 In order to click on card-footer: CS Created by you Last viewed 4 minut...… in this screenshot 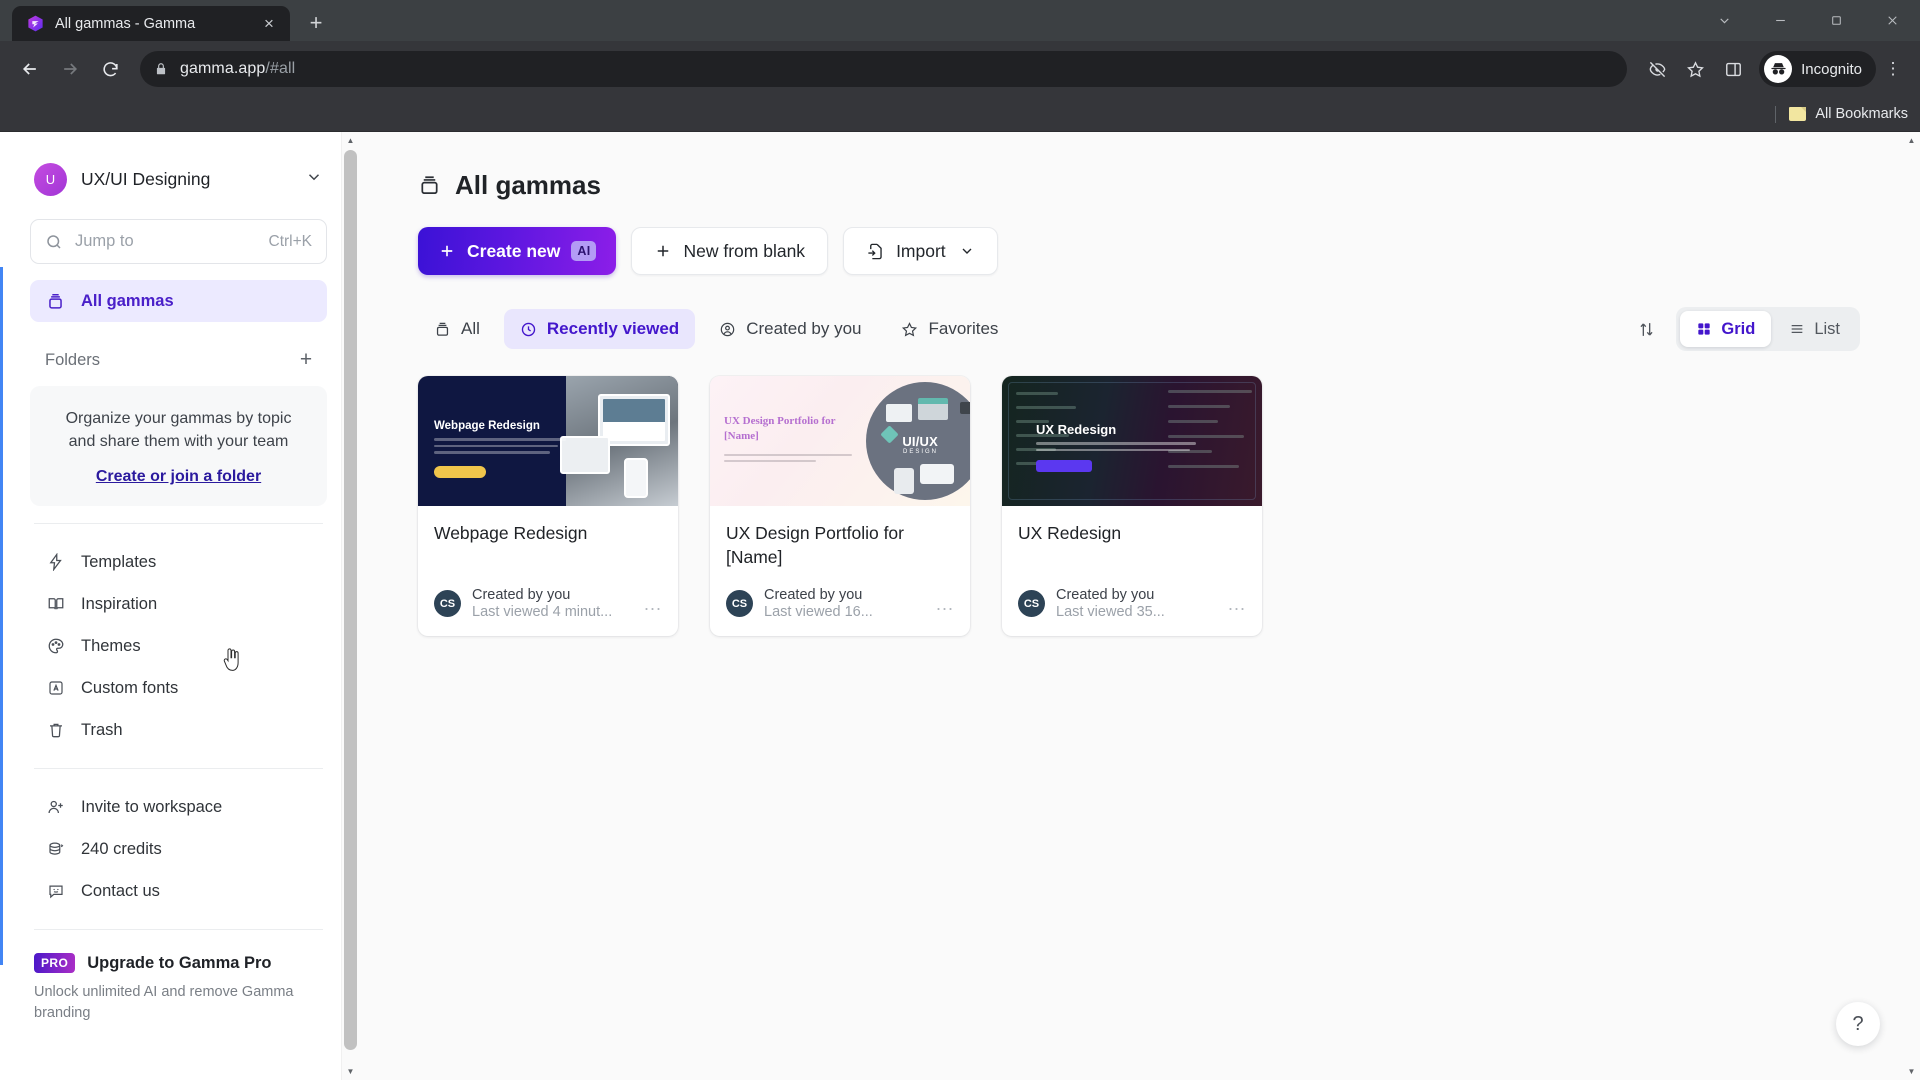, I will do `click(548, 611)`.